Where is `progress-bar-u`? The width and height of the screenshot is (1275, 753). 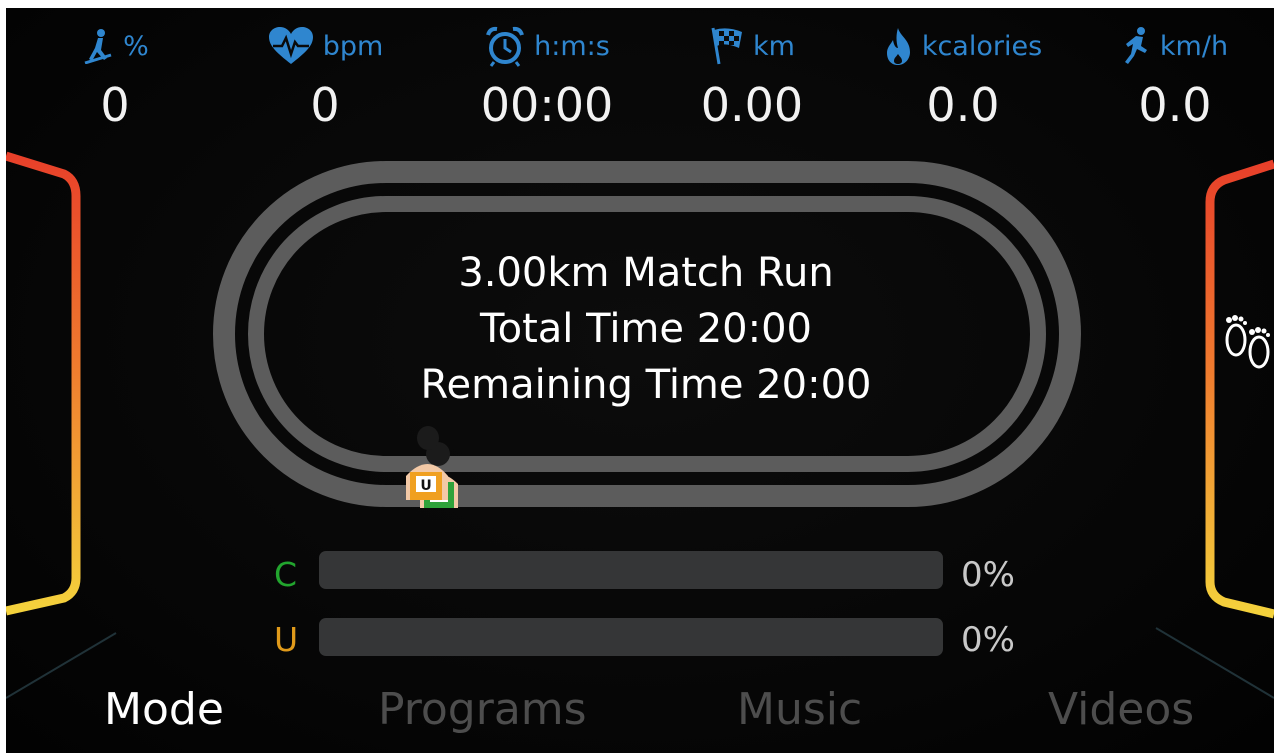
progress-bar-u is located at coordinates (631, 637).